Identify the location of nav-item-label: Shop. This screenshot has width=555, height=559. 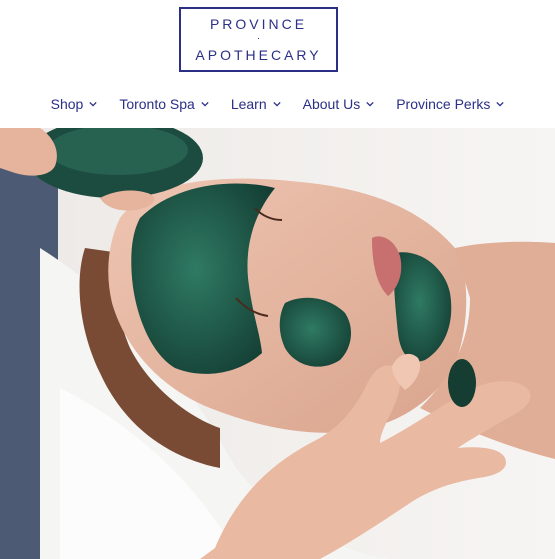
(67, 104).